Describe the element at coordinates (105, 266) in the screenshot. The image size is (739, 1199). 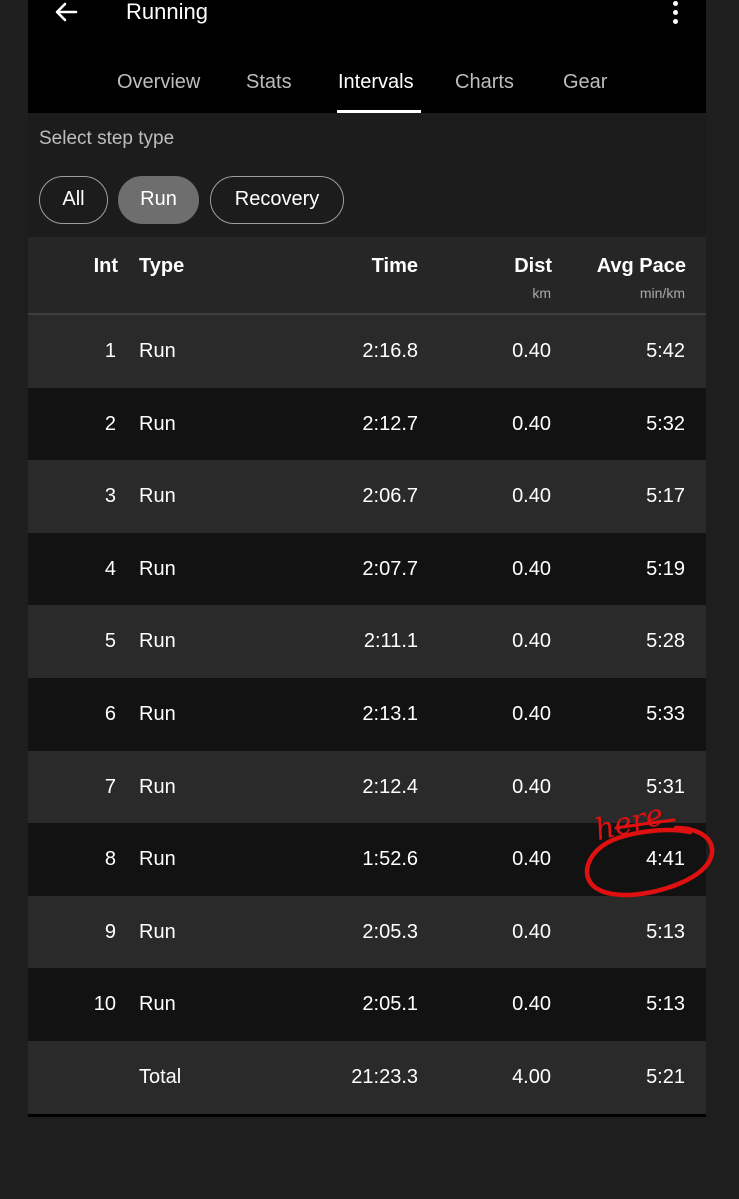
I see `header-int: Int` at that location.